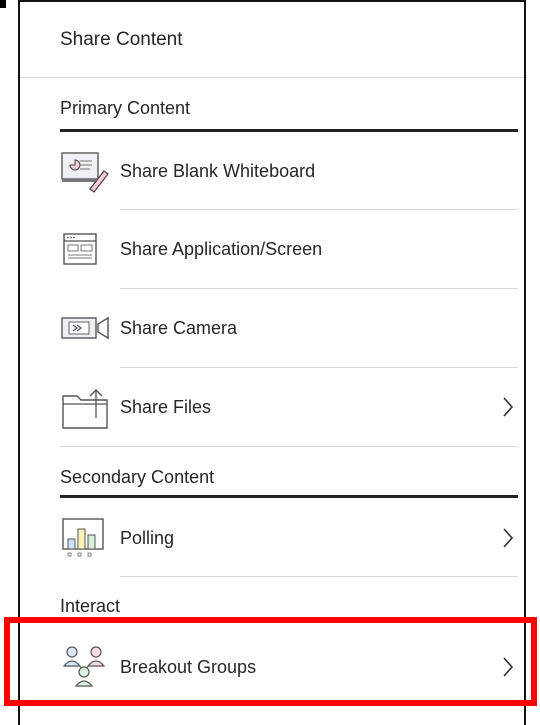 The height and width of the screenshot is (725, 540). What do you see at coordinates (90, 407) in the screenshot?
I see `folder-upload-icon` at bounding box center [90, 407].